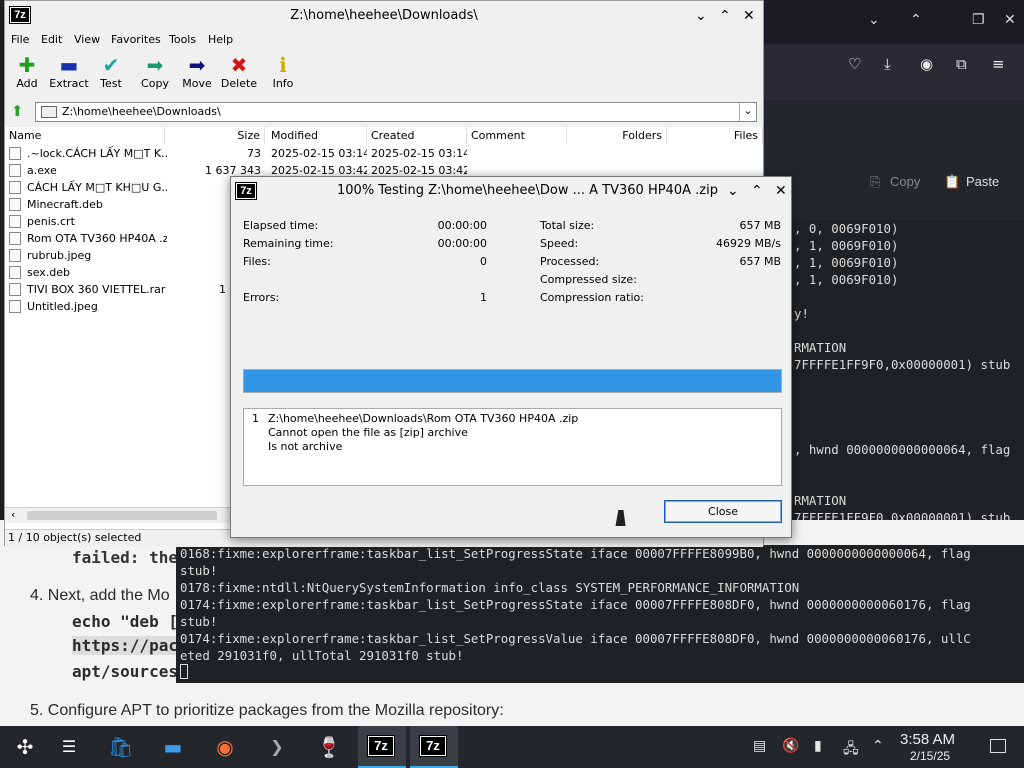 The width and height of the screenshot is (1024, 768). What do you see at coordinates (820, 347) in the screenshot?
I see `terminal-side-line: RMATION` at bounding box center [820, 347].